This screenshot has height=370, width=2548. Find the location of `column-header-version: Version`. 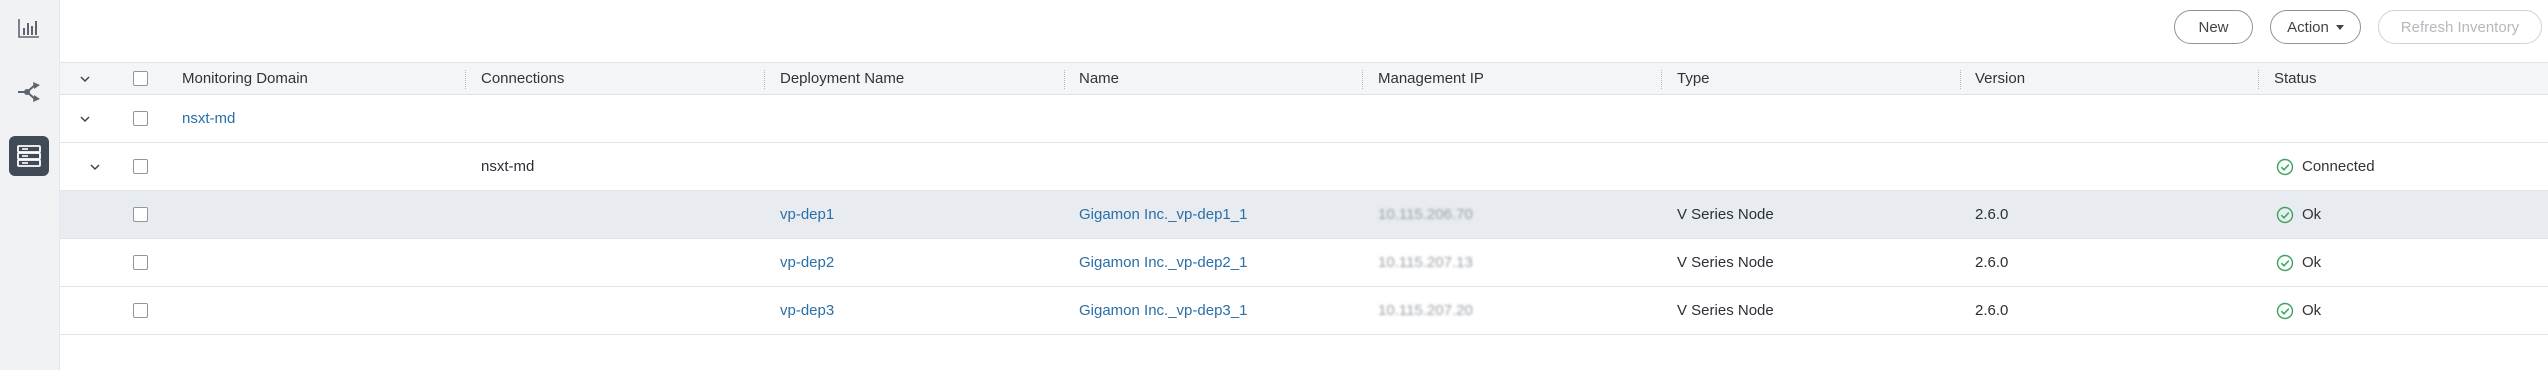

column-header-version: Version is located at coordinates (2000, 78).